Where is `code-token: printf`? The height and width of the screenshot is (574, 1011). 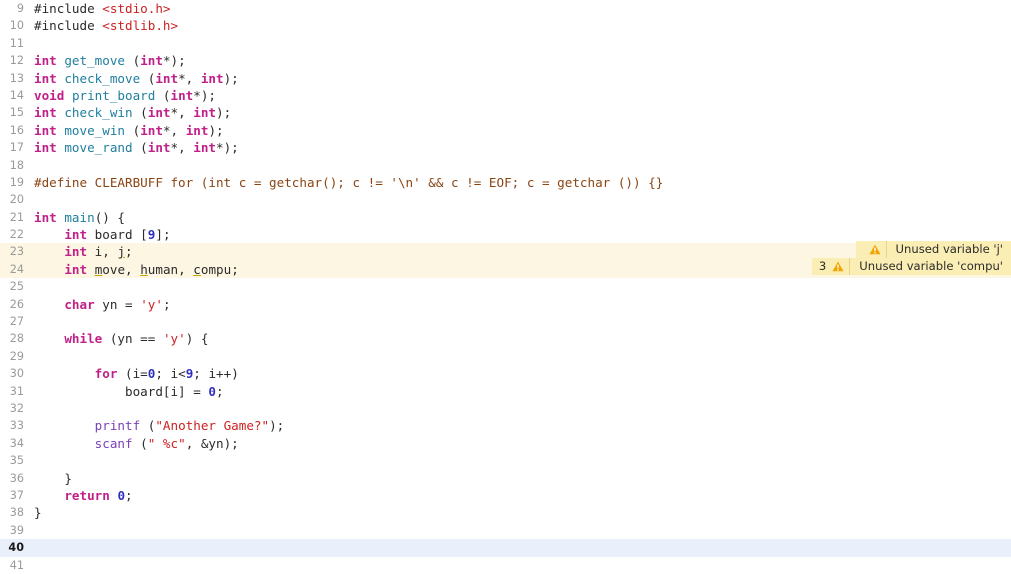 code-token: printf is located at coordinates (117, 426).